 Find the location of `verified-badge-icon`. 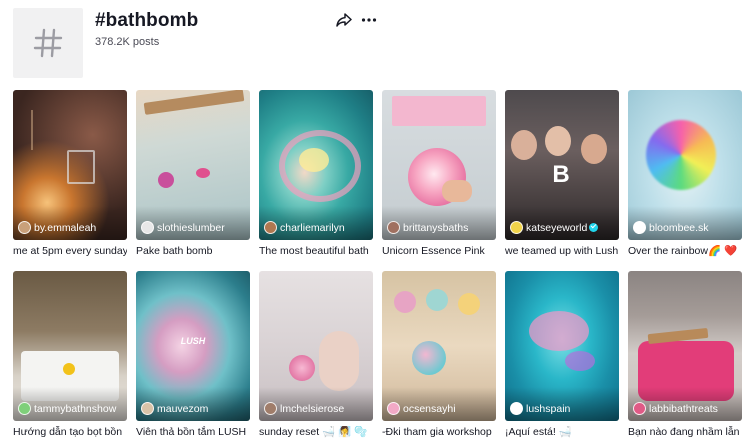

verified-badge-icon is located at coordinates (594, 227).